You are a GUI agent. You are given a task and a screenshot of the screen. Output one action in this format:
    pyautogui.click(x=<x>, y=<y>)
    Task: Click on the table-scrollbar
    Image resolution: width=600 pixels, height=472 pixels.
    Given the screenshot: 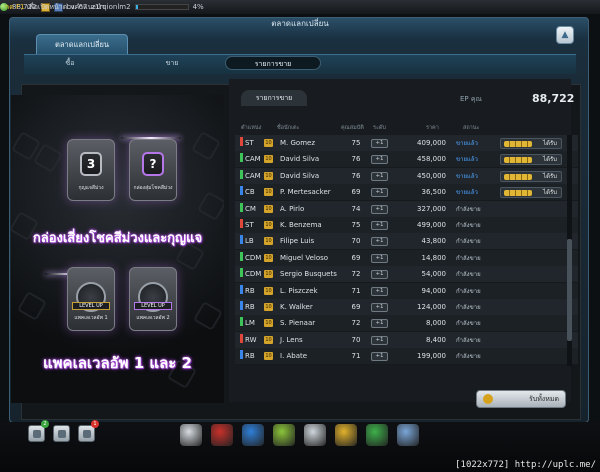 What is the action you would take?
    pyautogui.click(x=569, y=250)
    